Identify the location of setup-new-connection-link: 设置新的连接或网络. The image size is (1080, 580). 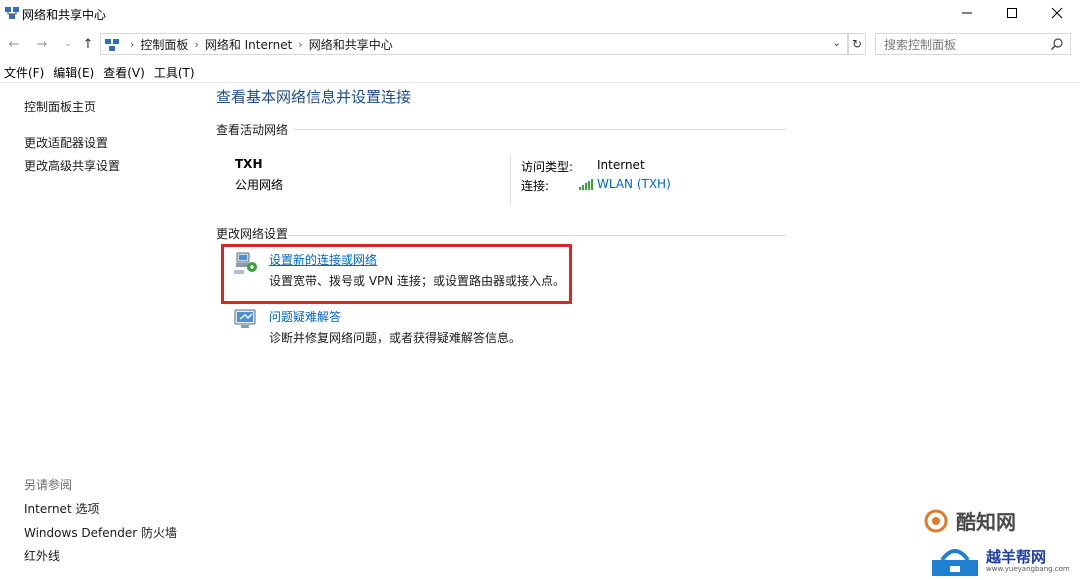
(323, 259).